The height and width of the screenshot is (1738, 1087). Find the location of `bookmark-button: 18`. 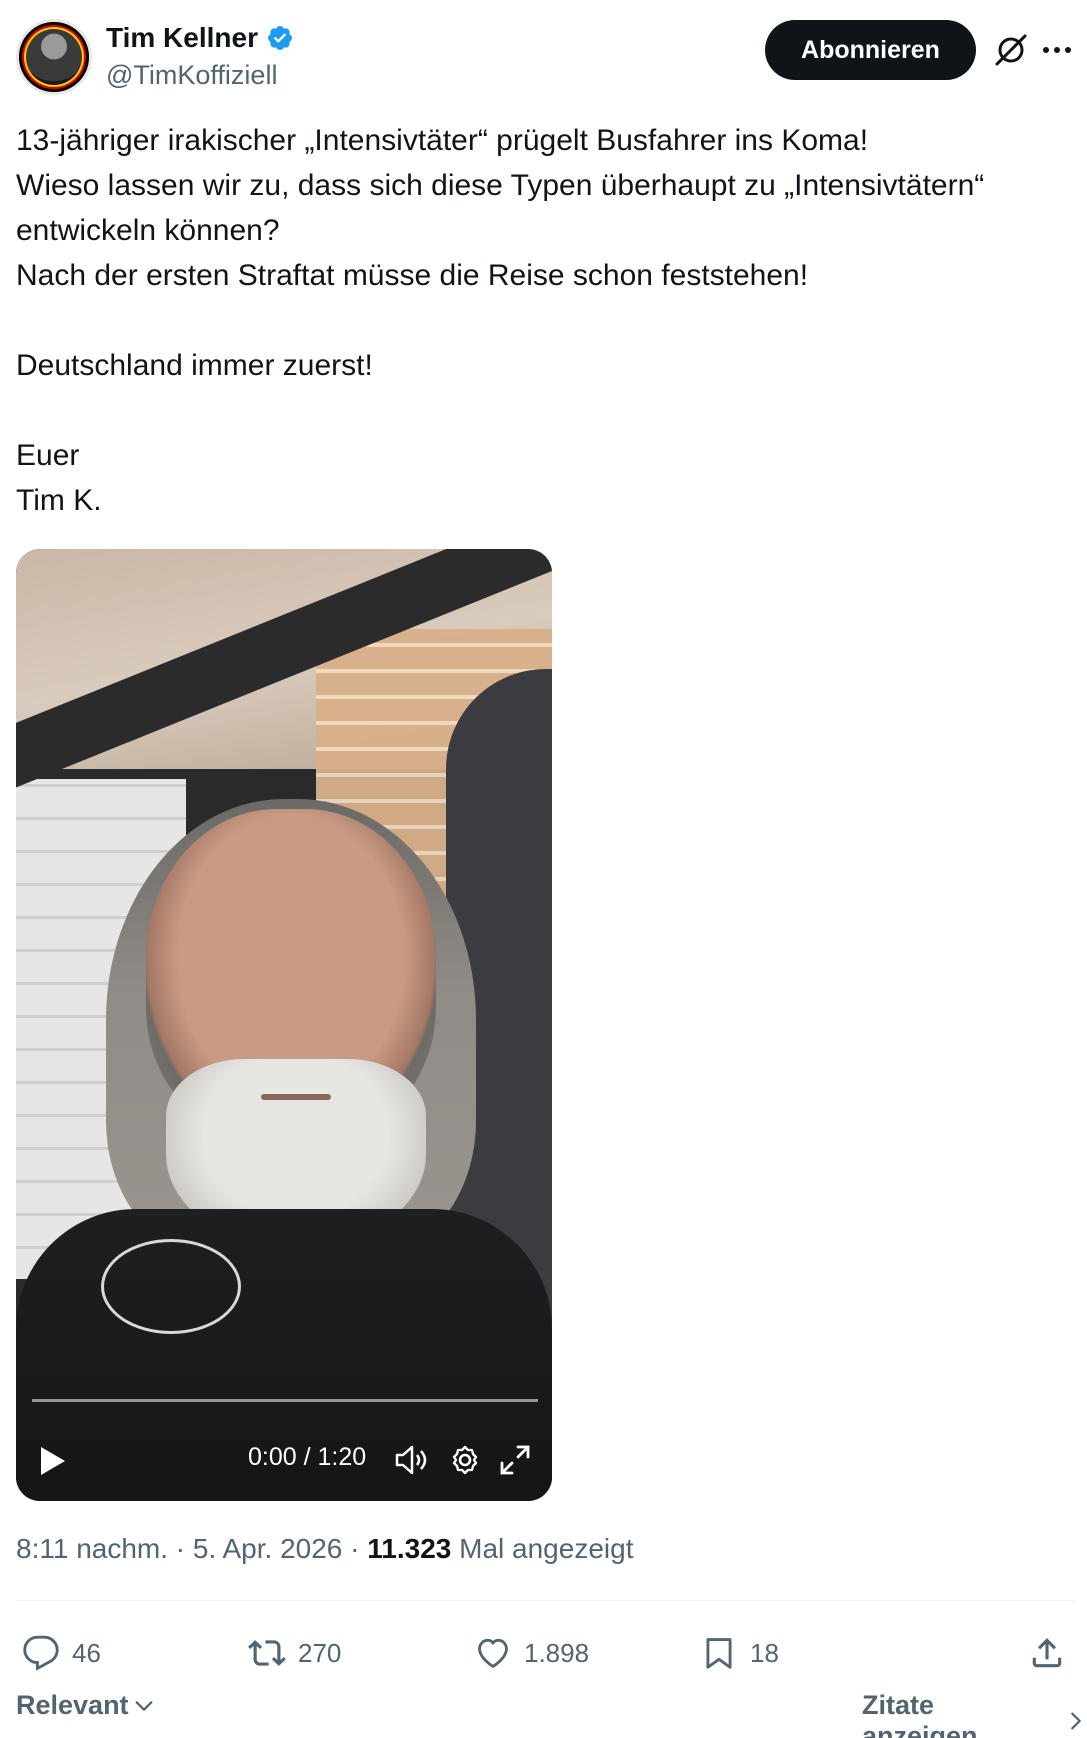

bookmark-button: 18 is located at coordinates (739, 1653).